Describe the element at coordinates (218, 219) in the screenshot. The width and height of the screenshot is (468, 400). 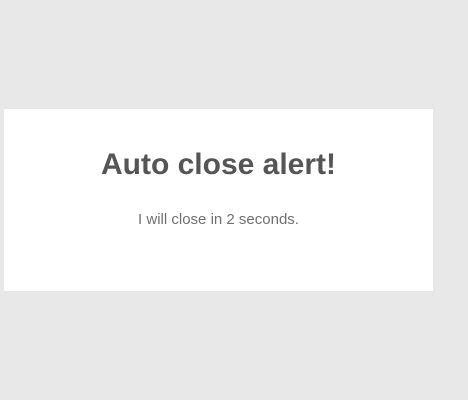
I see `alert-message: I will close in 2 seconds.` at that location.